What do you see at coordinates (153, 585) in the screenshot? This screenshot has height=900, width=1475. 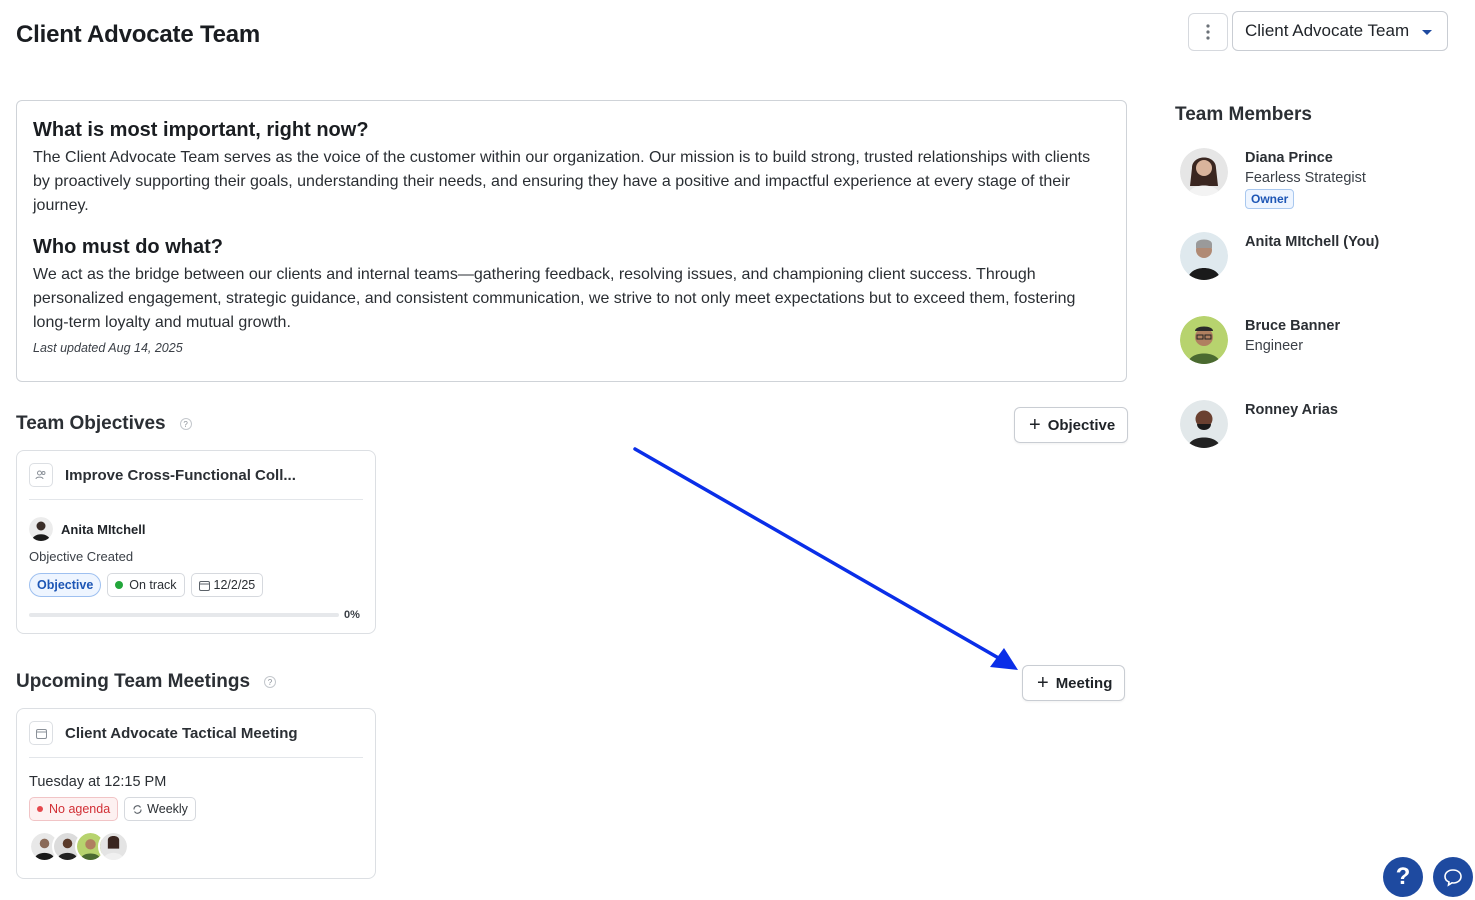 I see `on-track-label: On track` at bounding box center [153, 585].